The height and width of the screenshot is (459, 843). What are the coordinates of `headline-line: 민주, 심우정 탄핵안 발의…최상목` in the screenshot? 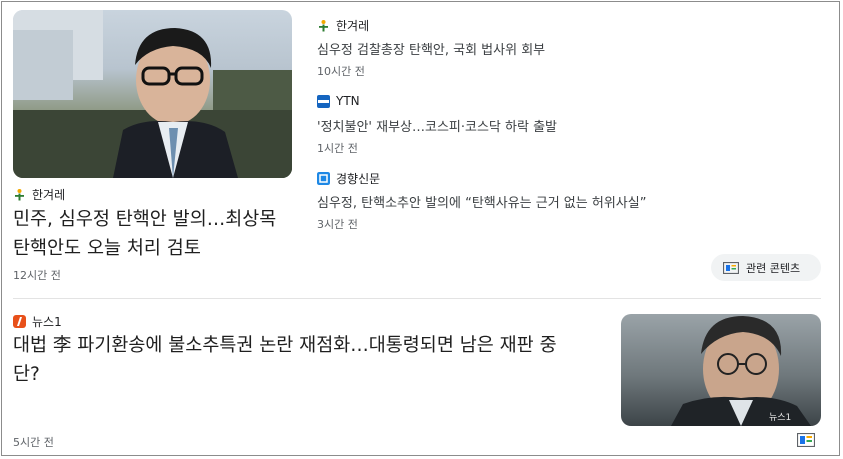 It's located at (145, 219).